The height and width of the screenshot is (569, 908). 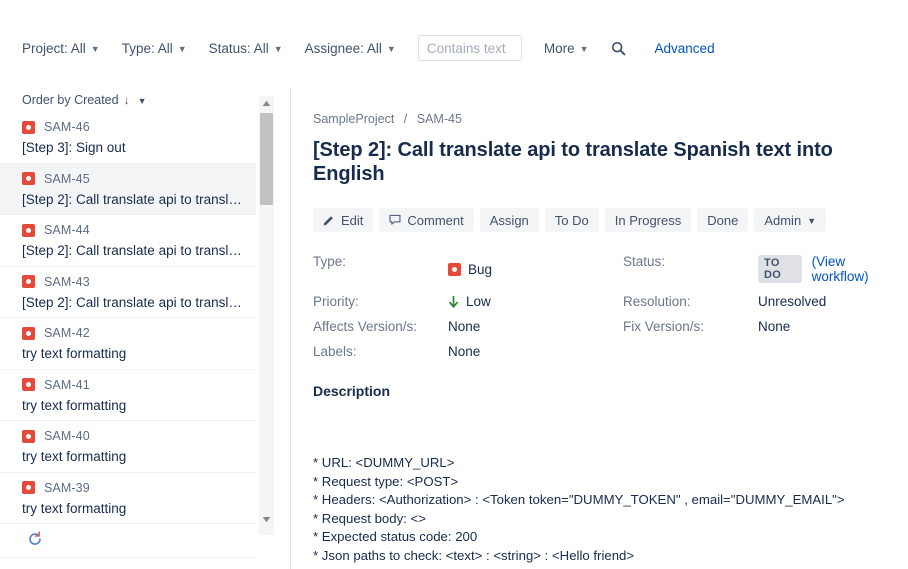 What do you see at coordinates (853, 269) in the screenshot?
I see `view-workflow-link: (View workflow)` at bounding box center [853, 269].